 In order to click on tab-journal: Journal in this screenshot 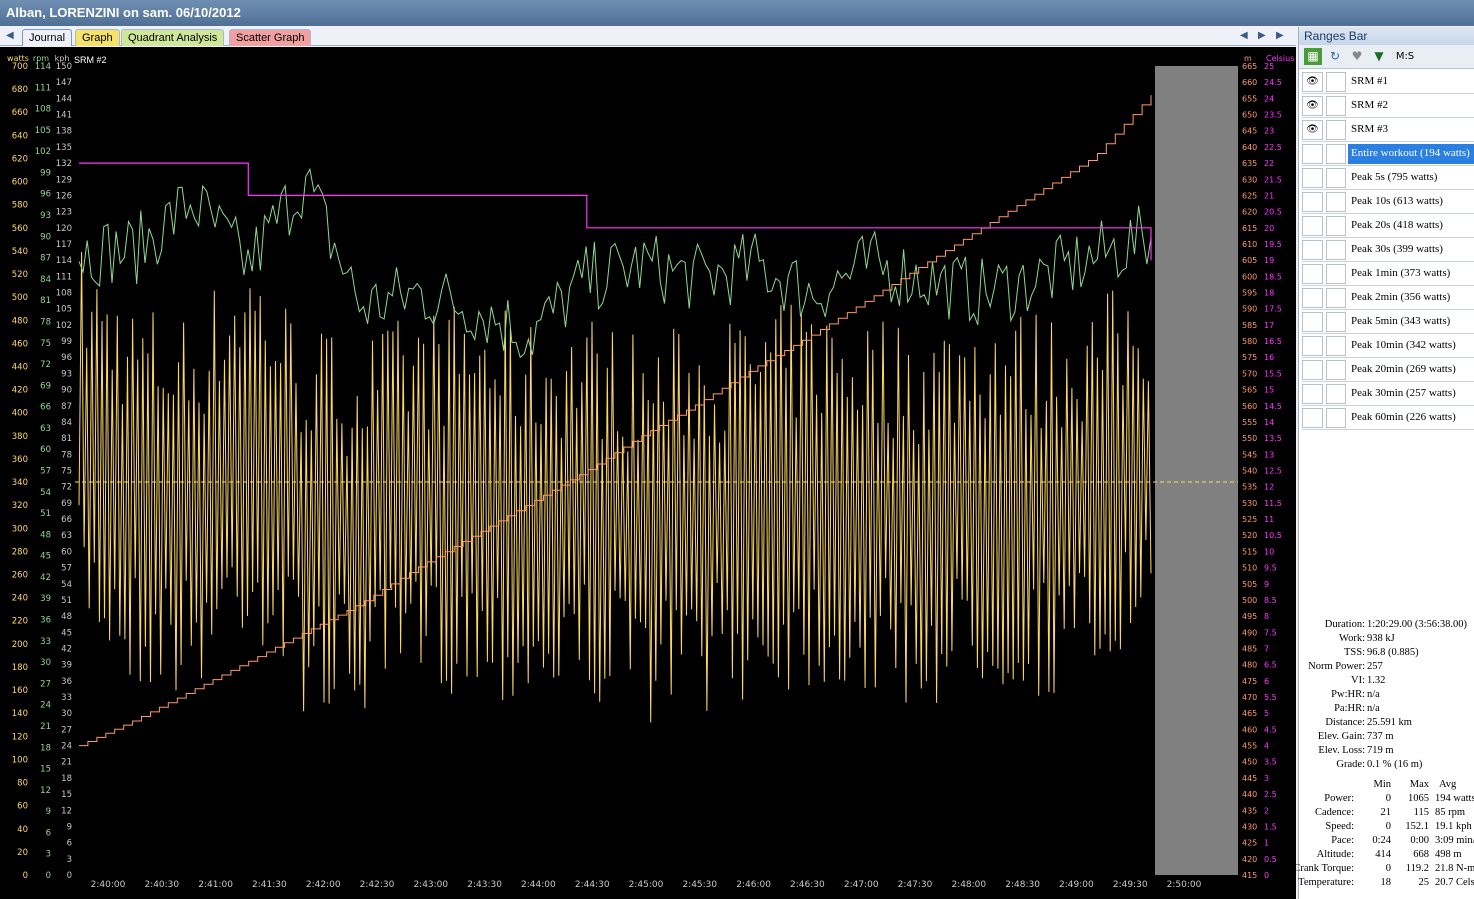, I will do `click(47, 37)`.